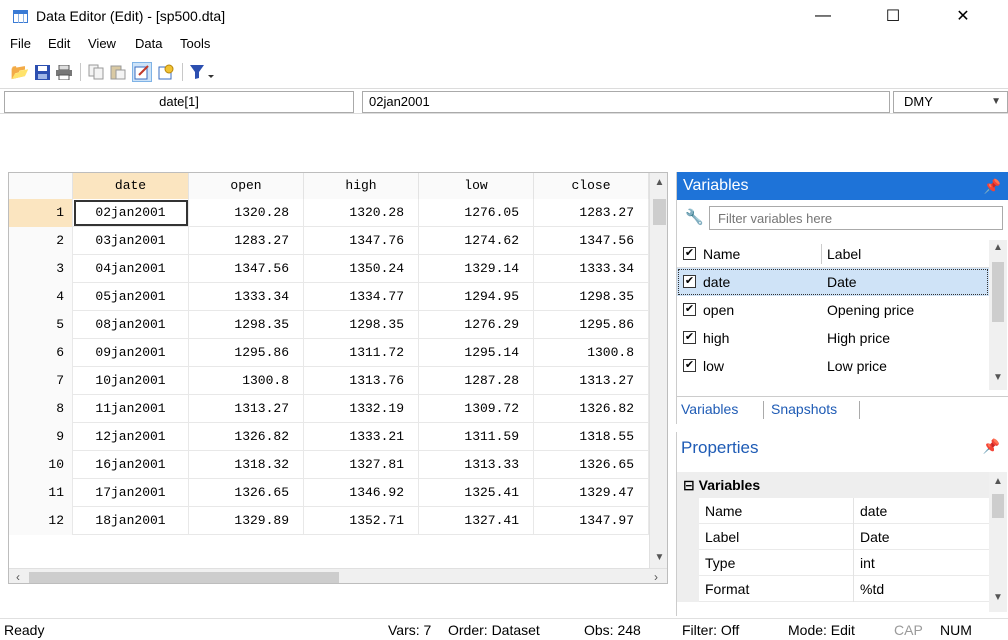 This screenshot has height=640, width=1008. I want to click on property-value: int, so click(921, 563).